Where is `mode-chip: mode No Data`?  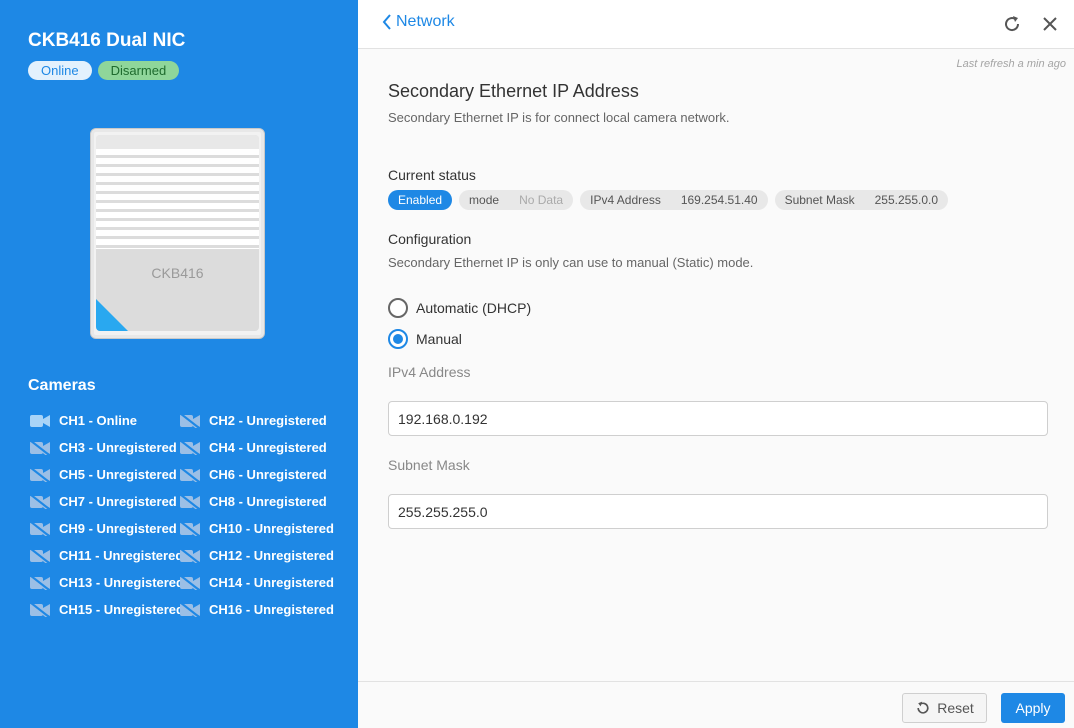 mode-chip: mode No Data is located at coordinates (516, 200).